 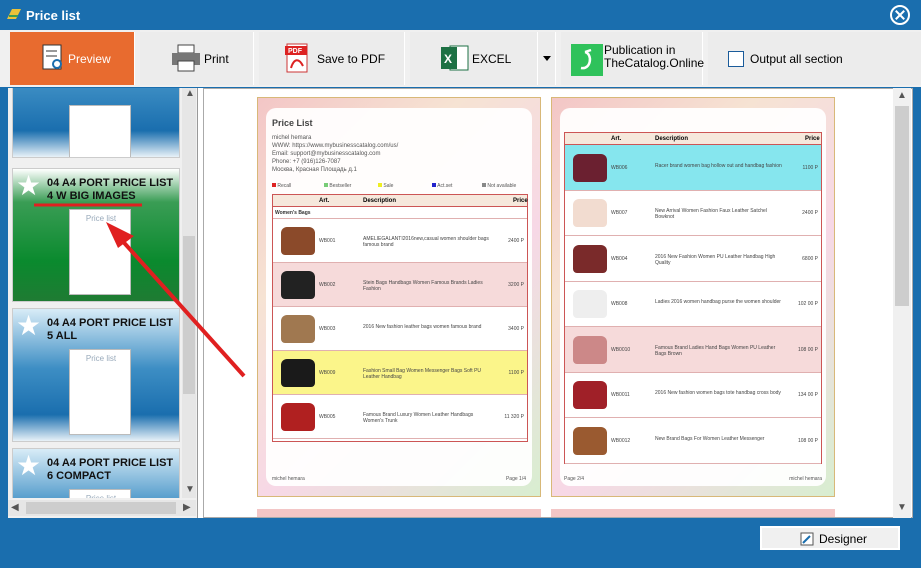 I want to click on annotation-overlay, so click(x=140, y=290).